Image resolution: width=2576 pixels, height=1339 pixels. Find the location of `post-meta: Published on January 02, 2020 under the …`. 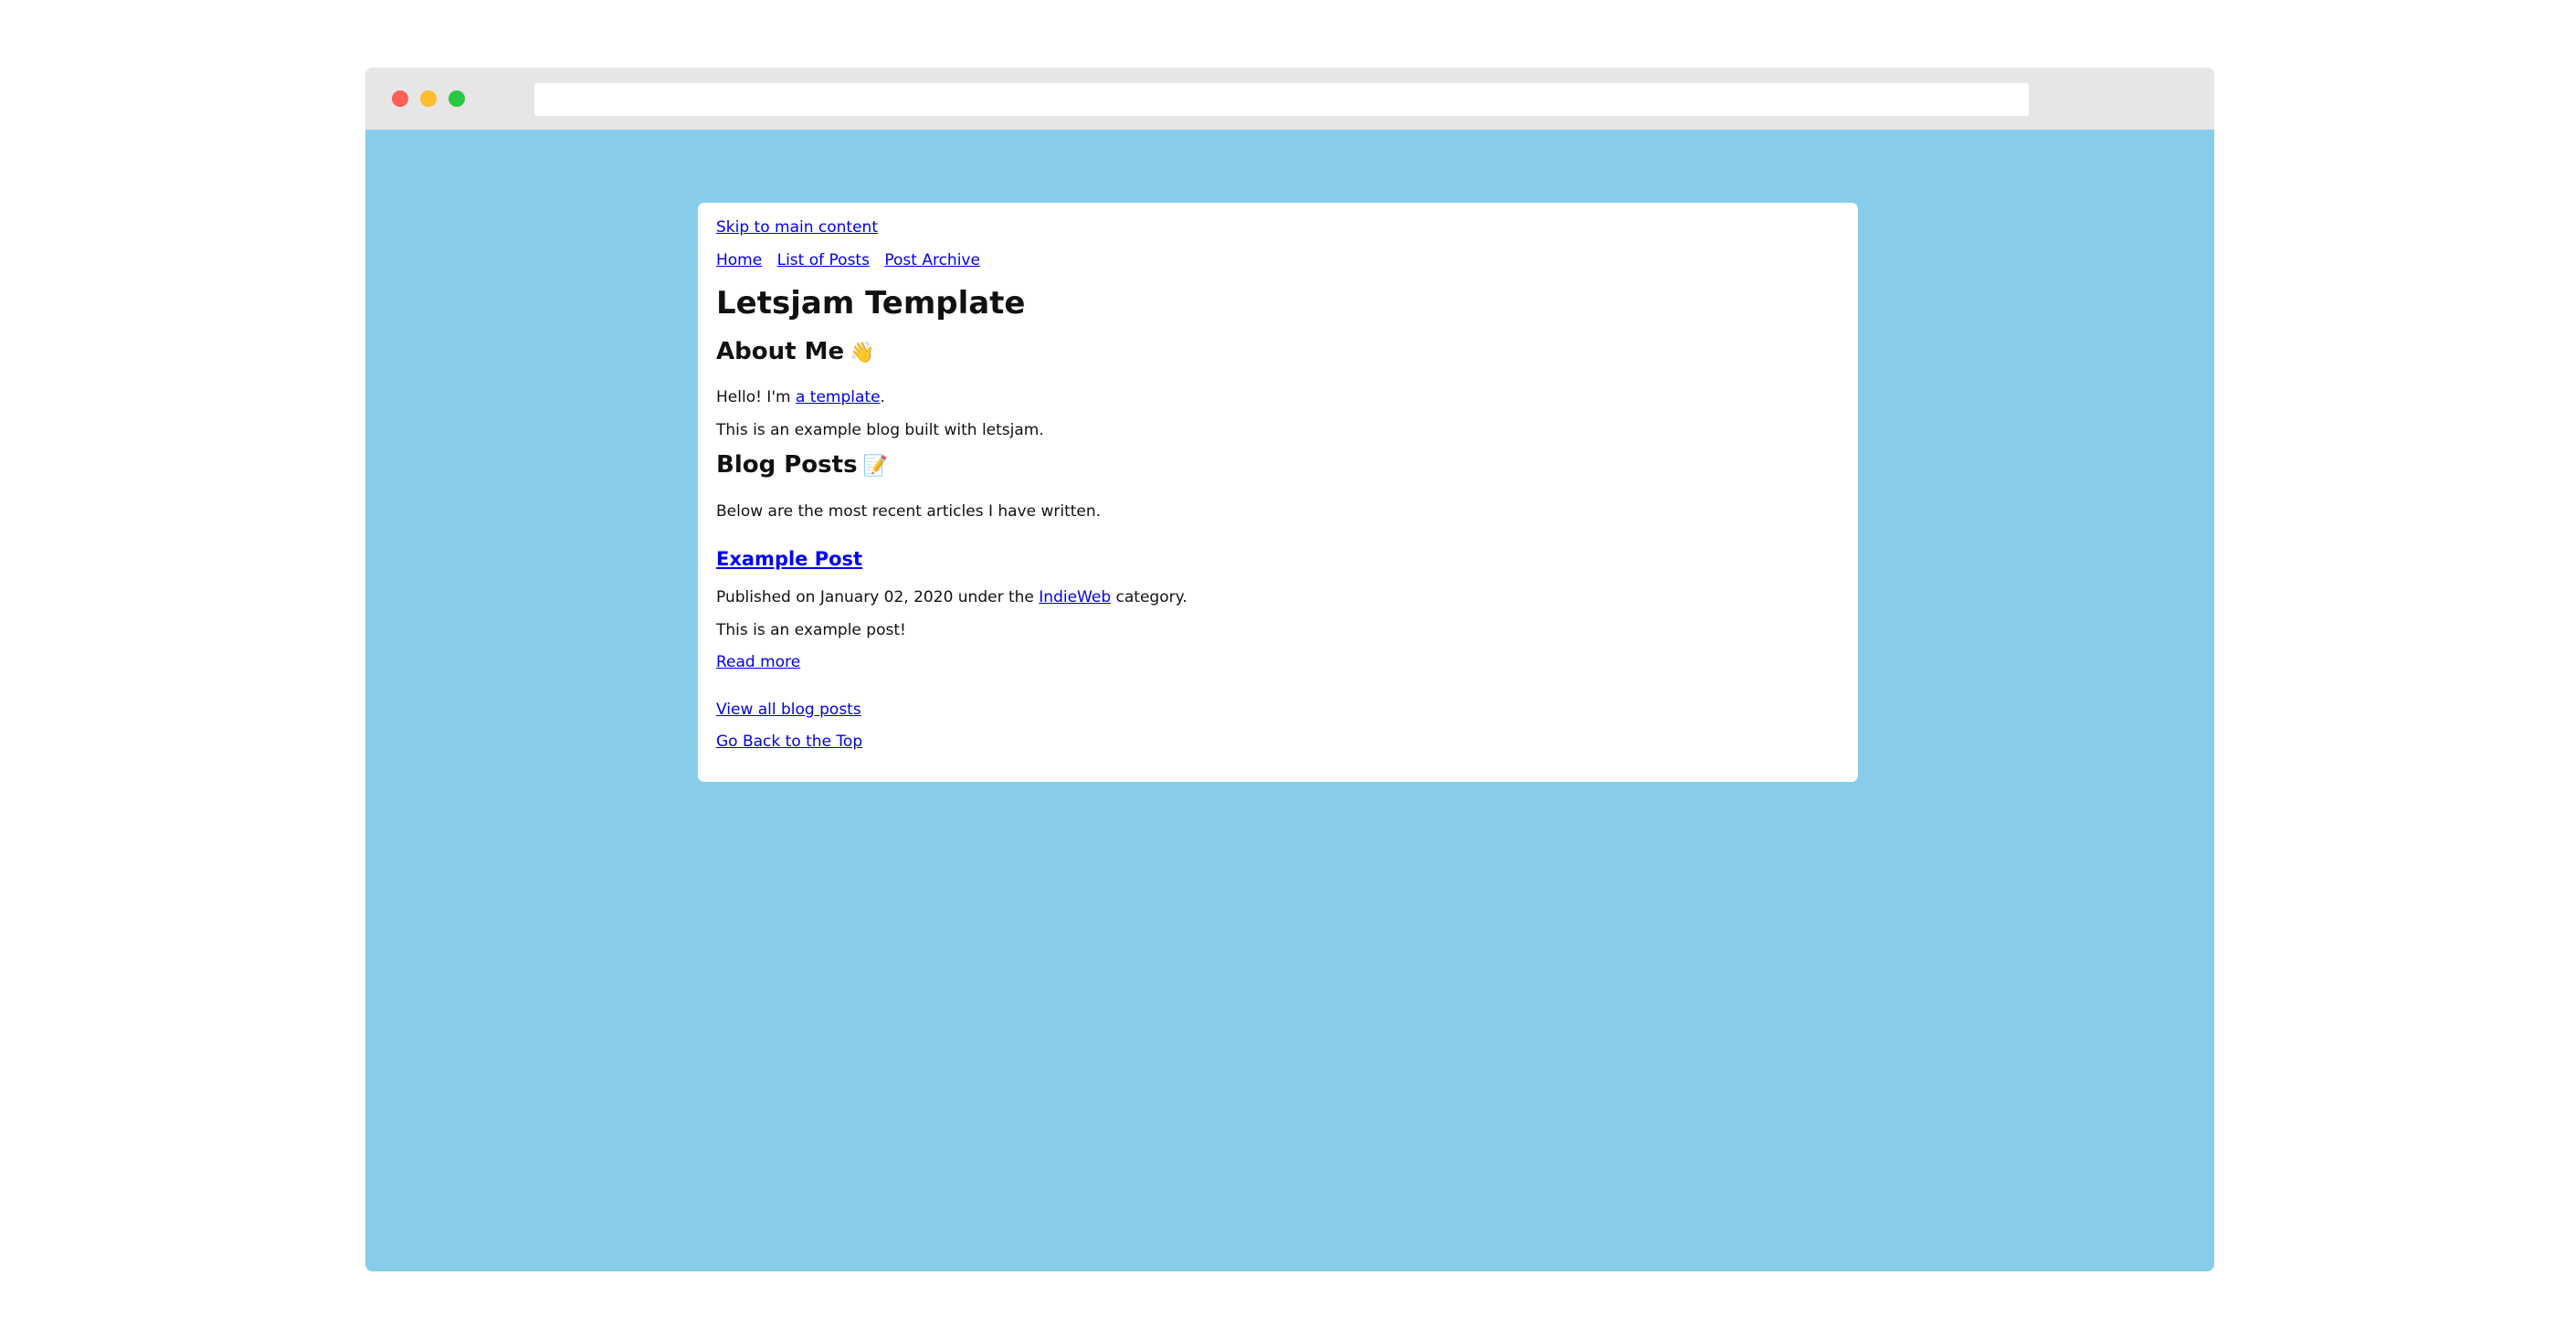

post-meta: Published on January 02, 2020 under the … is located at coordinates (952, 597).